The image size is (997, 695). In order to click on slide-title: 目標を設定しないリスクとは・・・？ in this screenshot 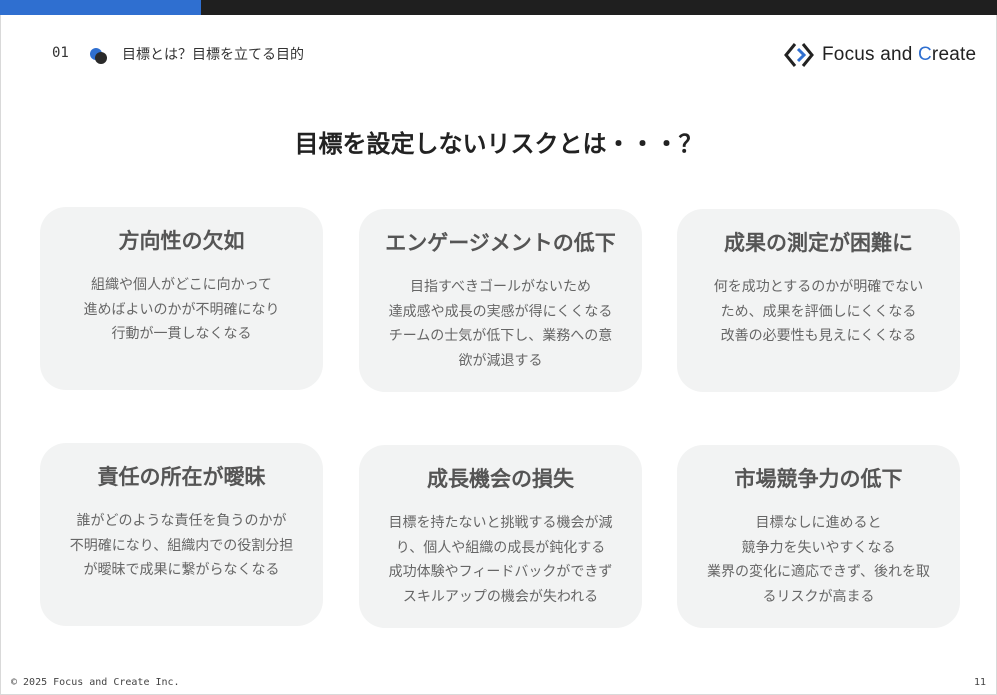, I will do `click(498, 144)`.